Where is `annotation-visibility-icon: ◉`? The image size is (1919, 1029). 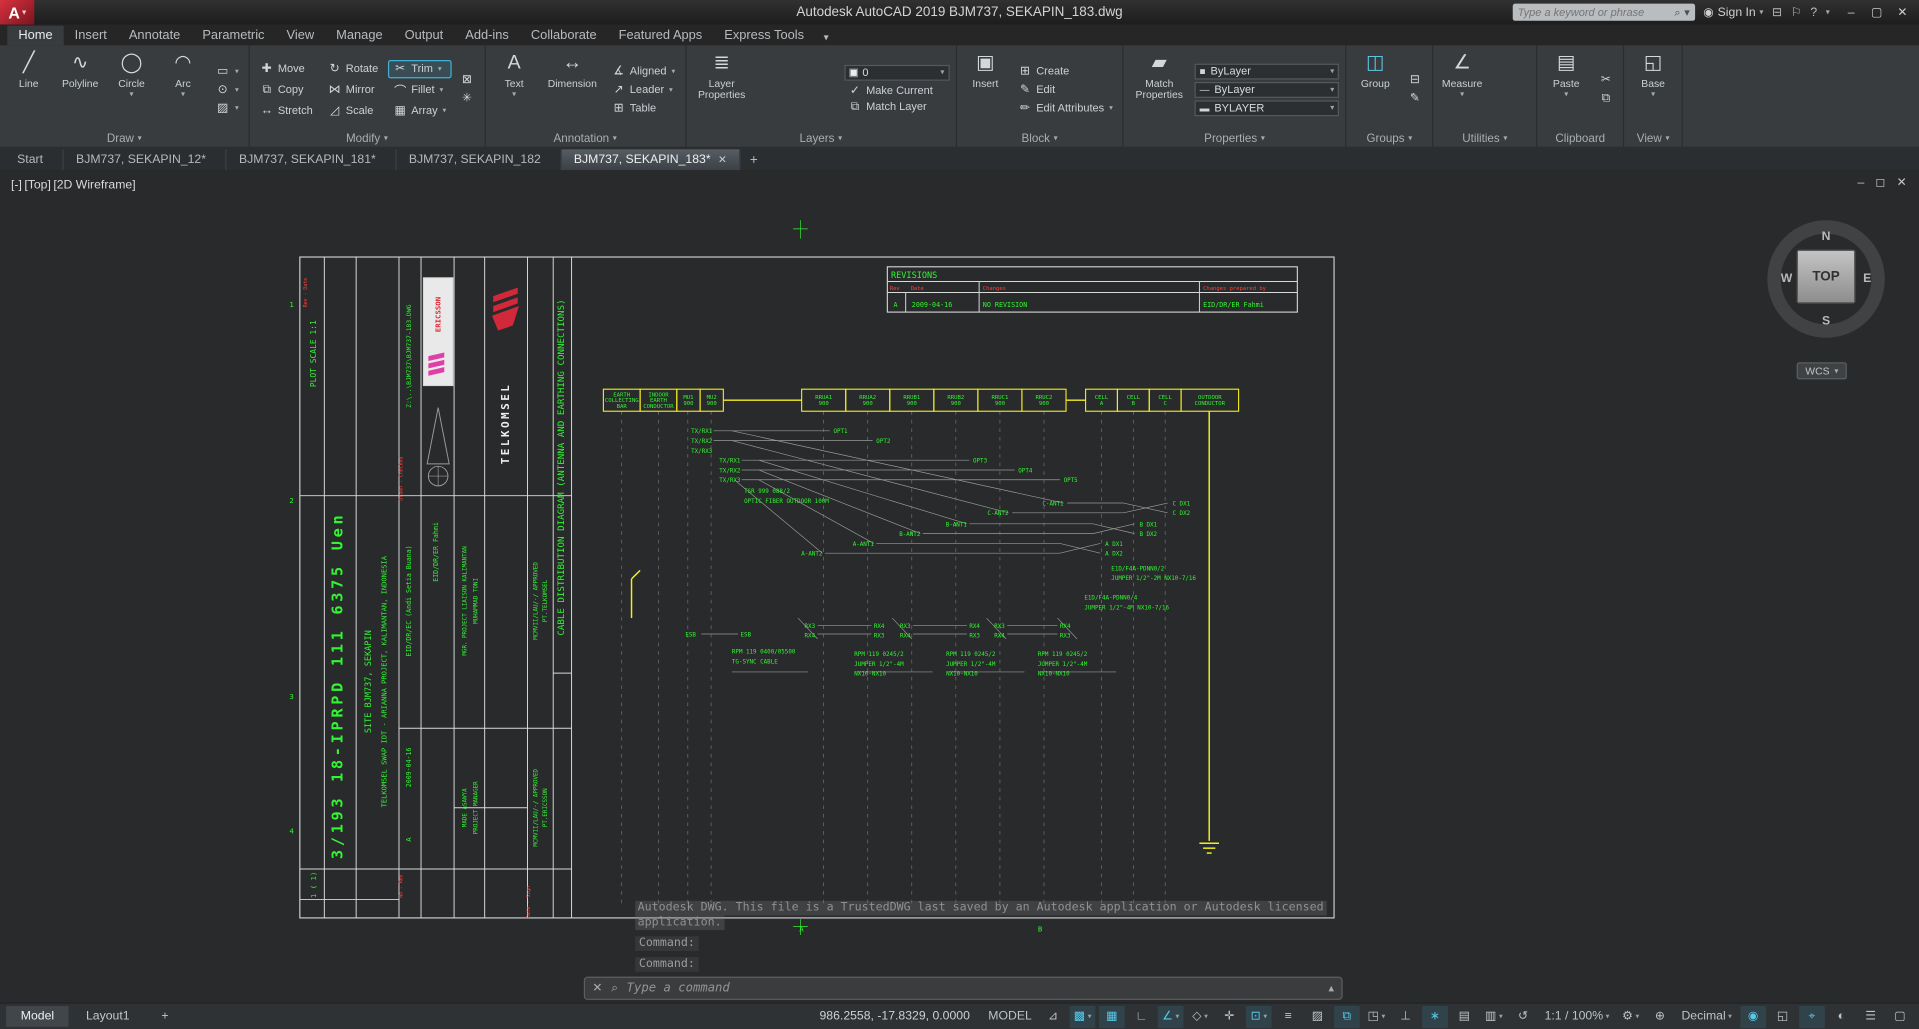 annotation-visibility-icon: ◉ is located at coordinates (1753, 1016).